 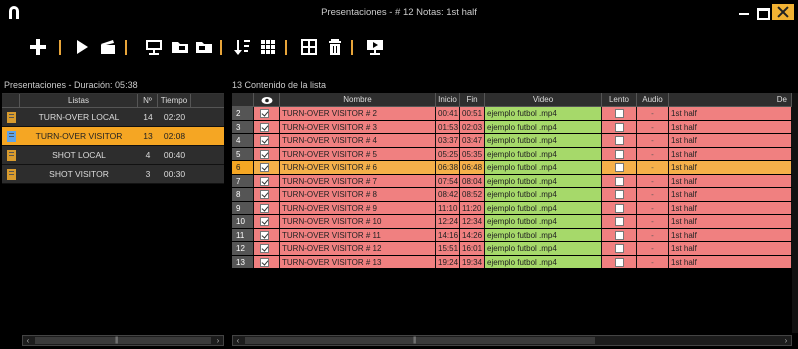 What do you see at coordinates (358, 140) in the screenshot?
I see `clip-name: TURN-OVER VISITOR # 4` at bounding box center [358, 140].